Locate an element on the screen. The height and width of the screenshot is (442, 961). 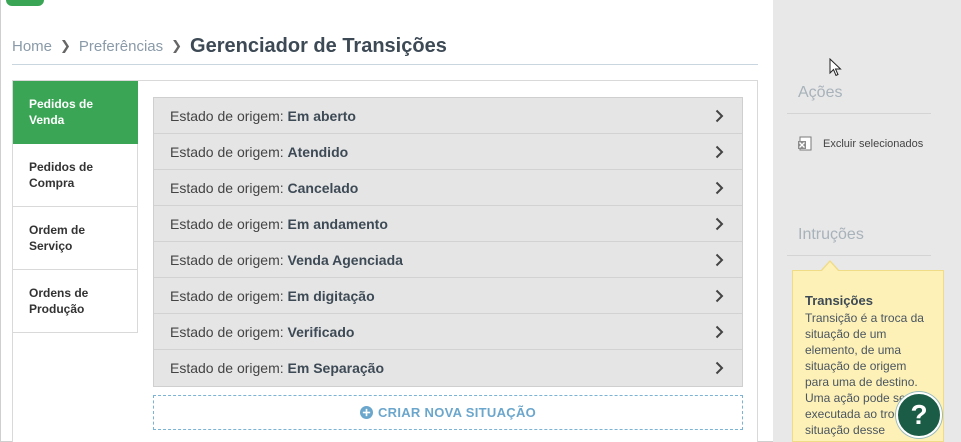
tab-ordem-servico: Ordem de Serviço is located at coordinates (75, 238).